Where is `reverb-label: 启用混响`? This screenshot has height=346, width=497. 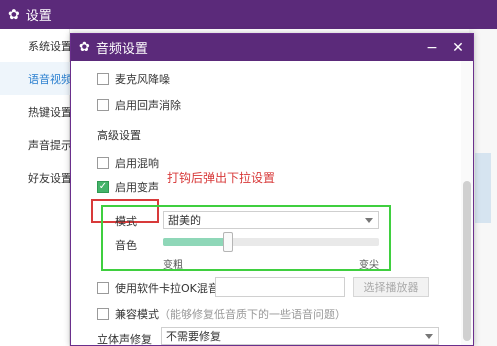 reverb-label: 启用混响 is located at coordinates (137, 163).